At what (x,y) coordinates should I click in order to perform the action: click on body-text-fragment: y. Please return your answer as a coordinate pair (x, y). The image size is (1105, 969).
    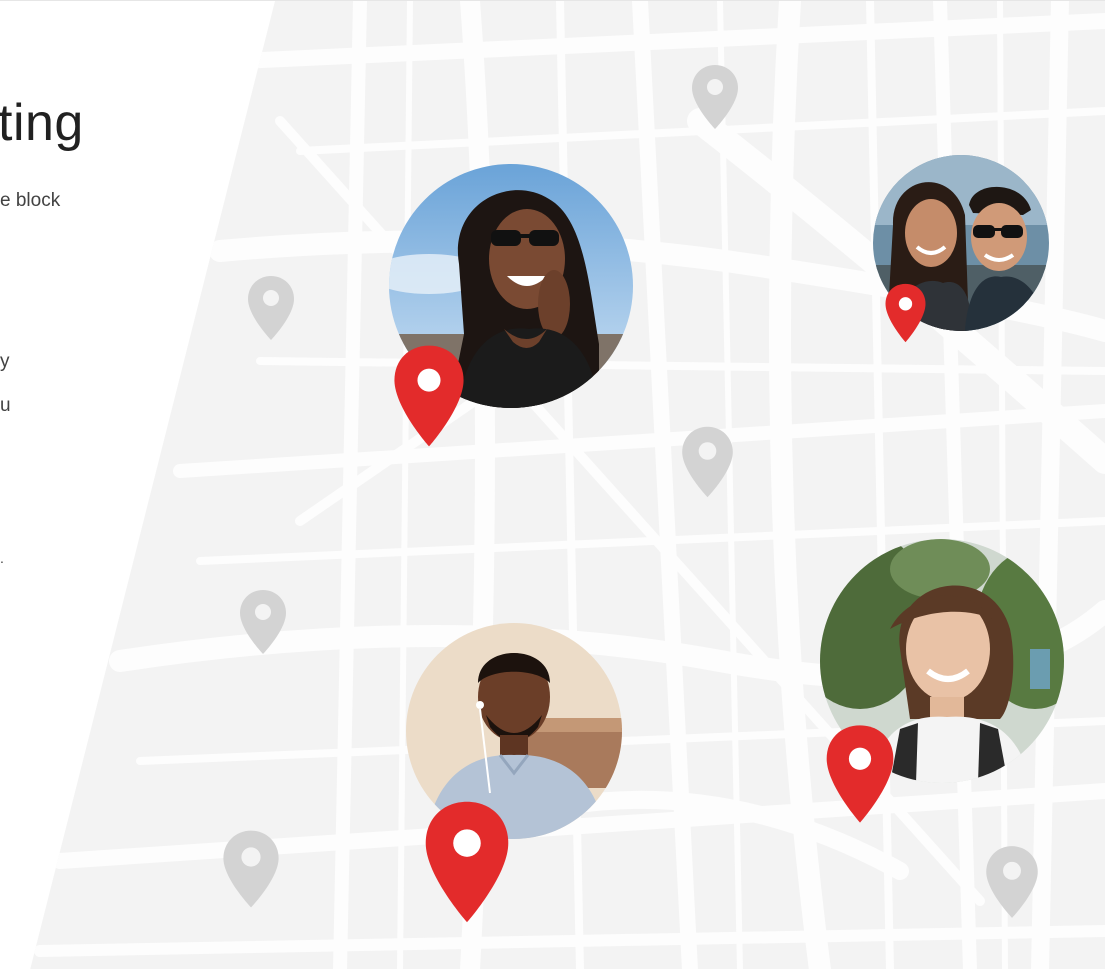
    Looking at the image, I should click on (5, 361).